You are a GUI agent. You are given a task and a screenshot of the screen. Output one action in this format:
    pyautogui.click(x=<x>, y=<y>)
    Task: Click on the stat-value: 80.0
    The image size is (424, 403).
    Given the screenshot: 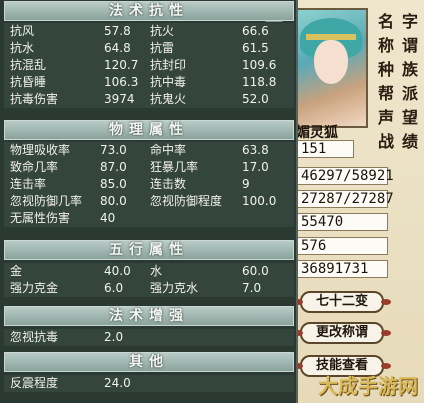 What is the action you would take?
    pyautogui.click(x=113, y=201)
    